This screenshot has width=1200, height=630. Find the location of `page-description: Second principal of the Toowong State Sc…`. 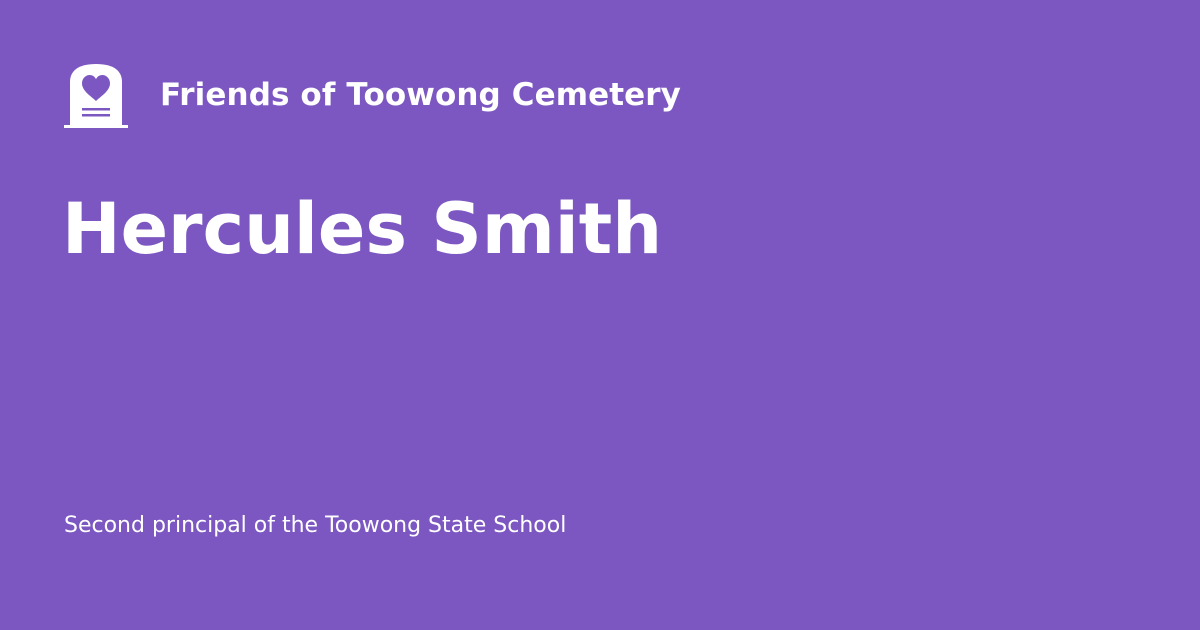

page-description: Second principal of the Toowong State Sc… is located at coordinates (315, 525).